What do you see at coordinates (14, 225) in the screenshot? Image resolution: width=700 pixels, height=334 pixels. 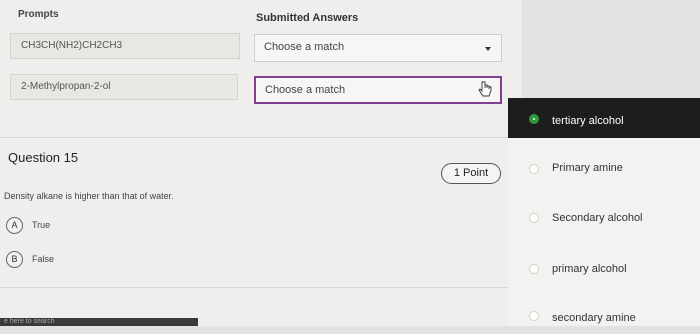 I see `option-a-letter: A` at bounding box center [14, 225].